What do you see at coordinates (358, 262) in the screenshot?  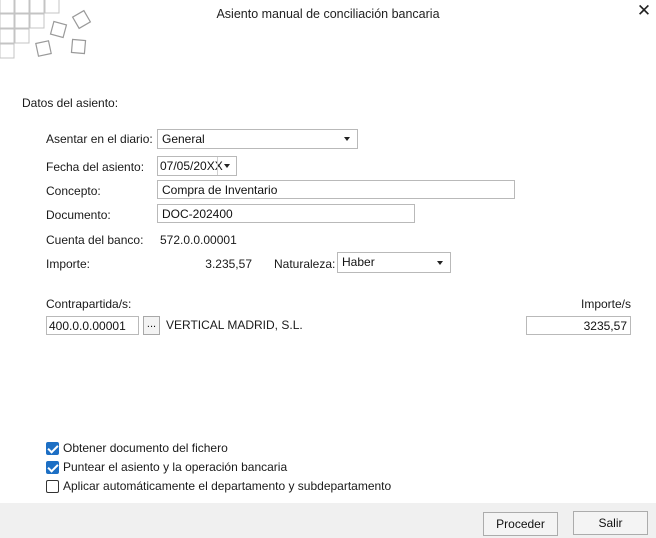 I see `naturaleza-value: Haber` at bounding box center [358, 262].